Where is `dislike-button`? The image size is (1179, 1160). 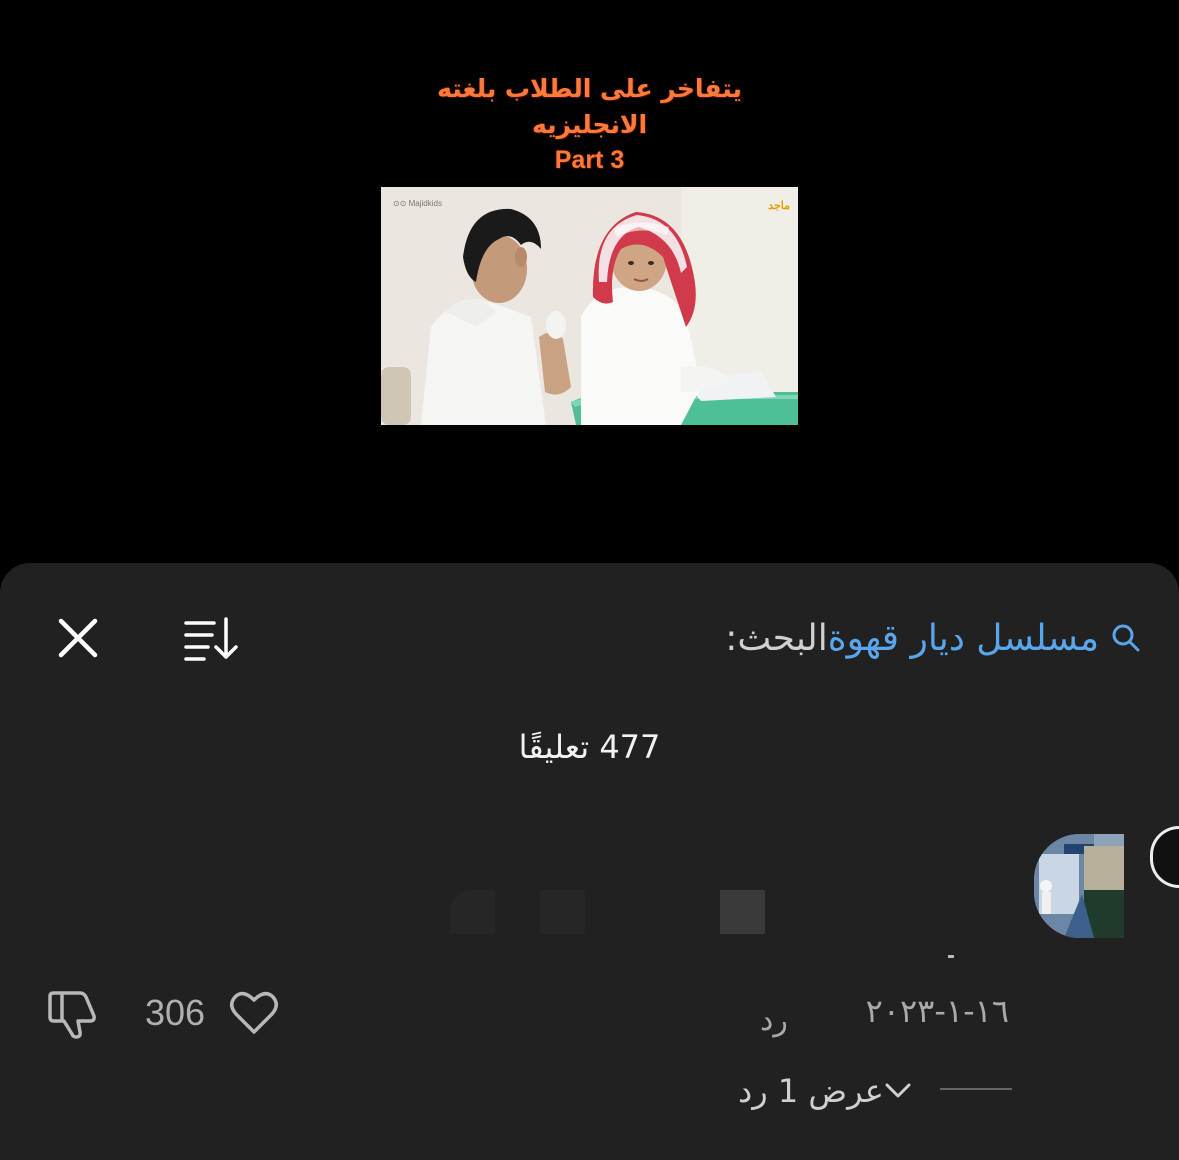 dislike-button is located at coordinates (72, 1015).